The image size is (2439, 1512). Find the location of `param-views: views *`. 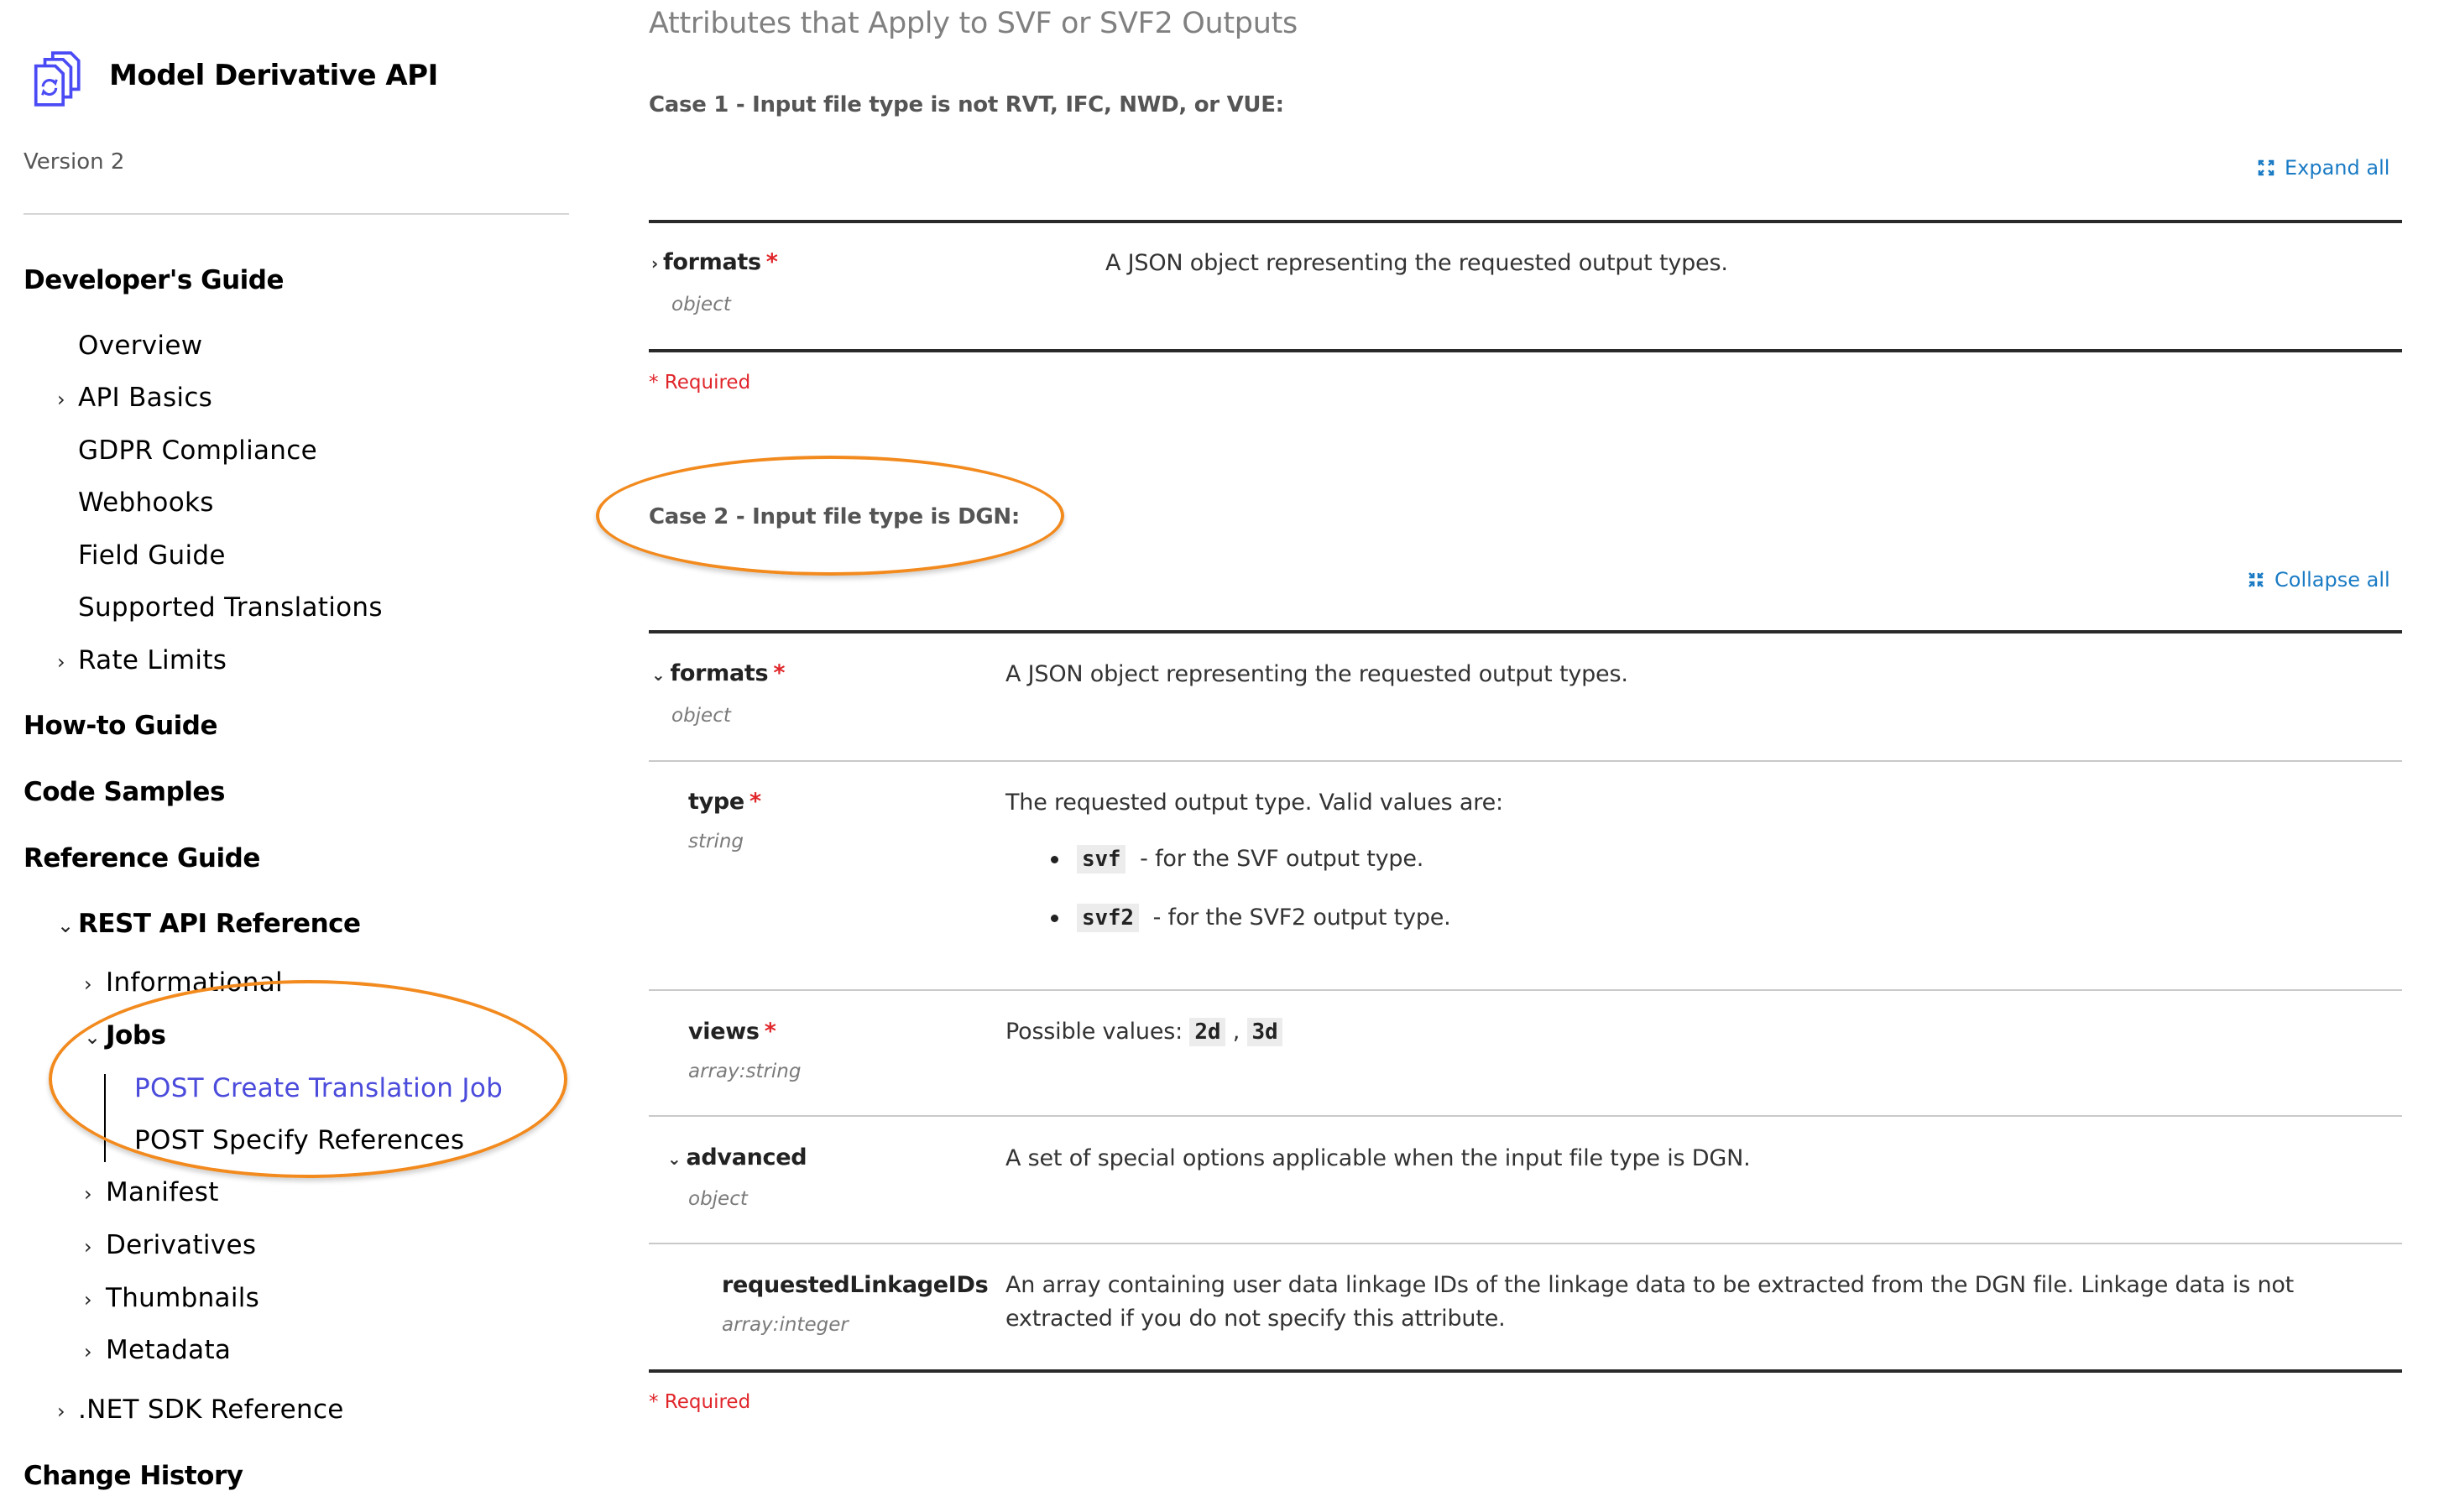

param-views: views * is located at coordinates (732, 1032).